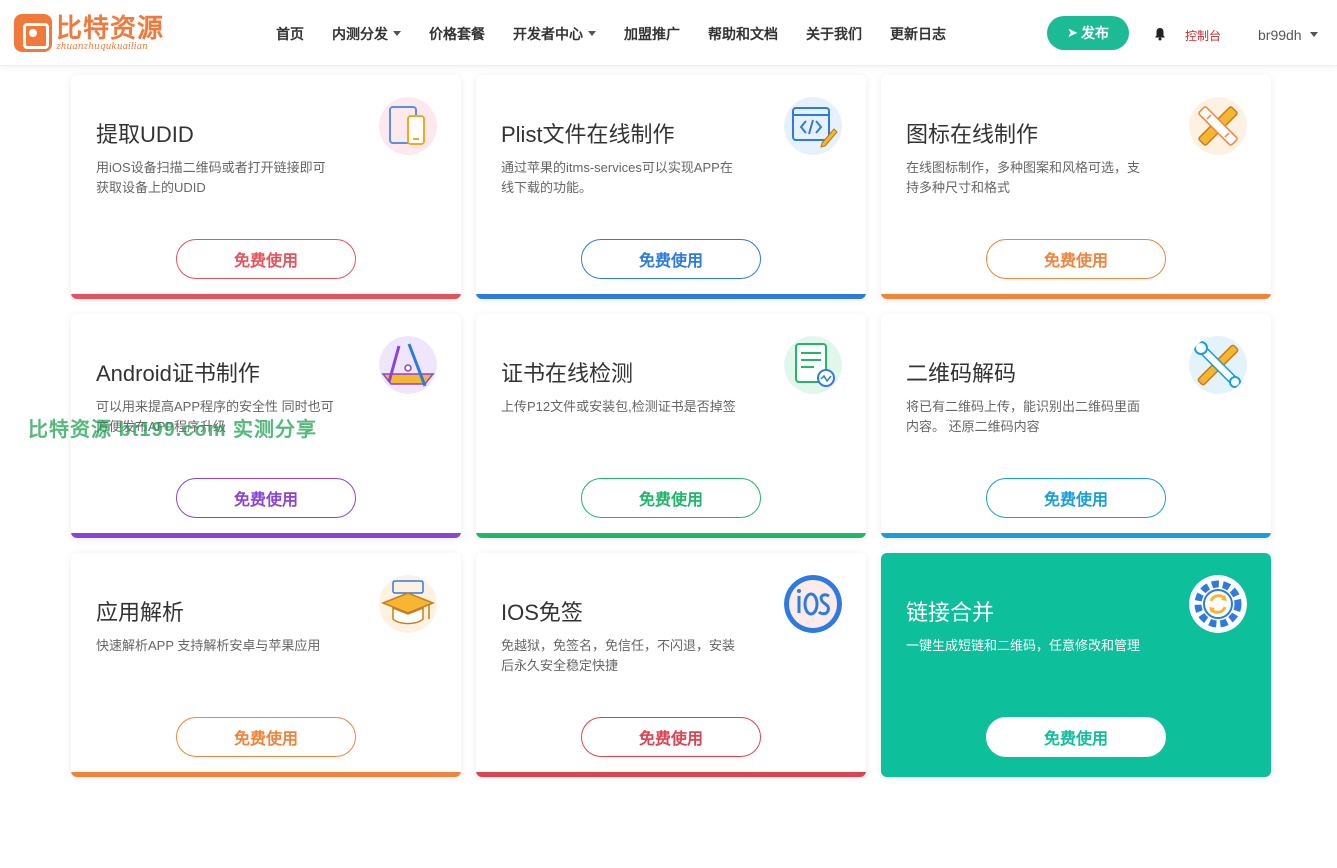 The image size is (1337, 868). I want to click on nav-home: 首页, so click(290, 34).